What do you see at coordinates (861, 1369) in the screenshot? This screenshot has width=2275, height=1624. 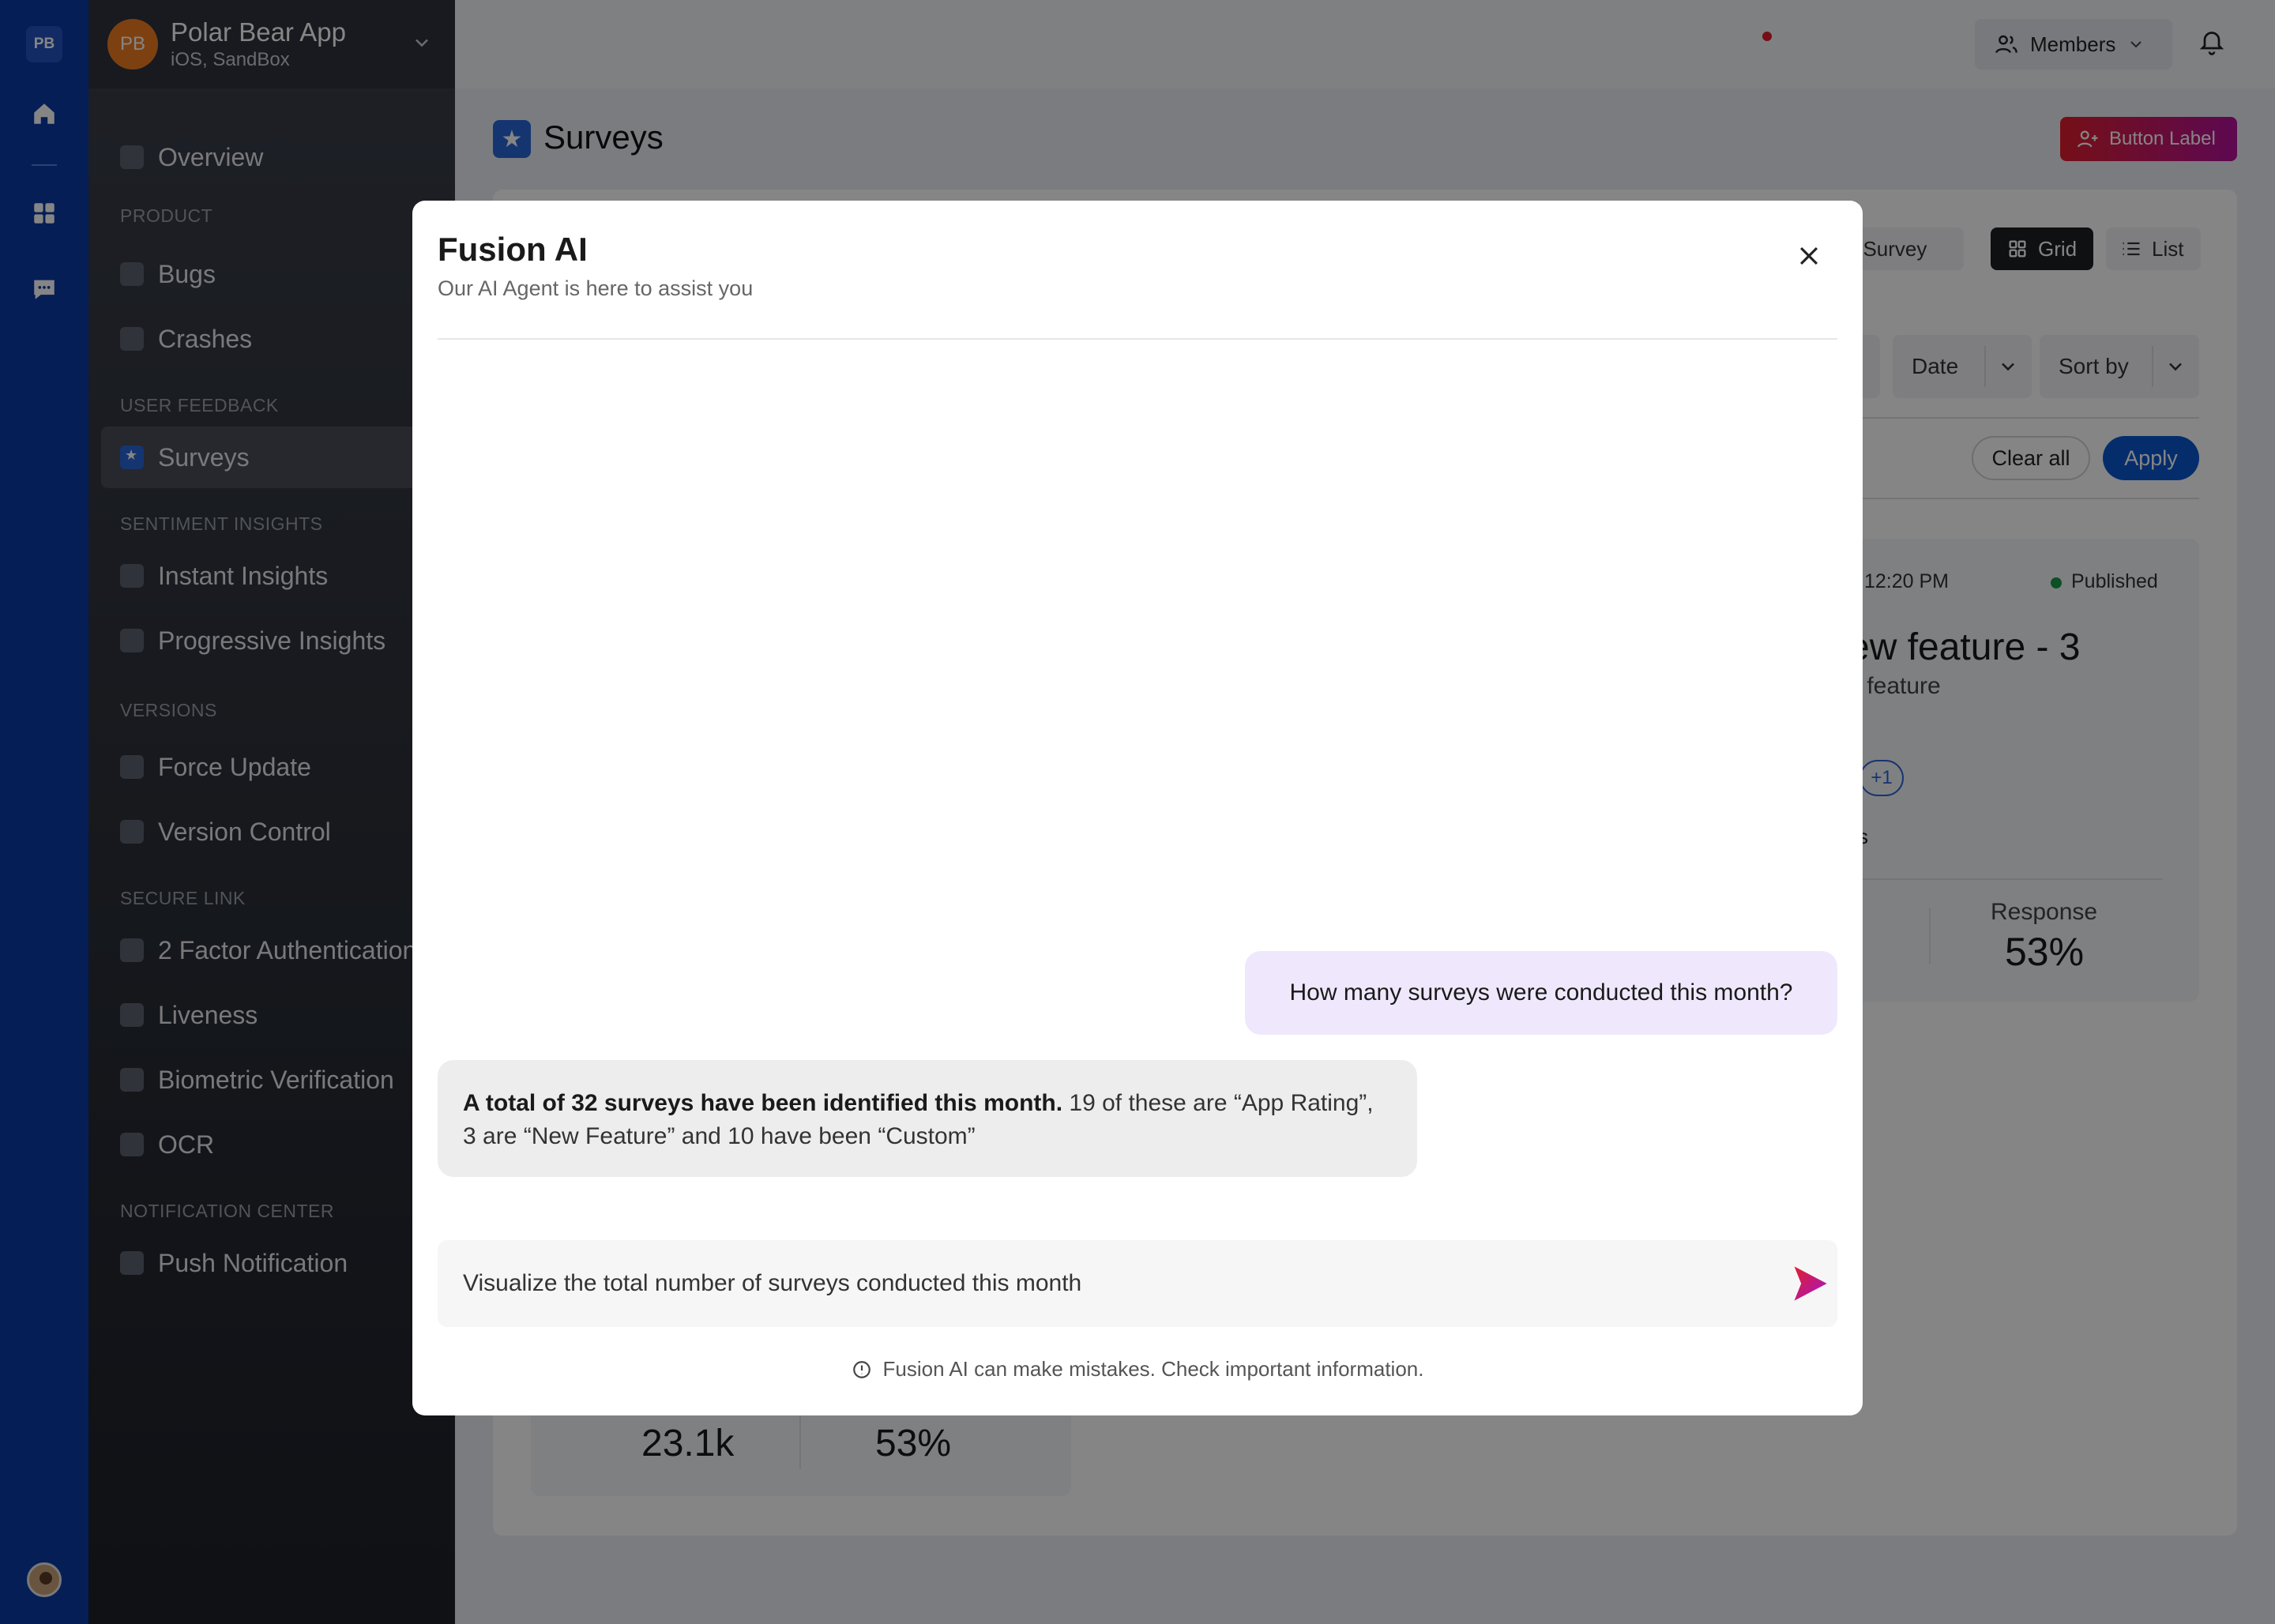 I see `info-icon` at bounding box center [861, 1369].